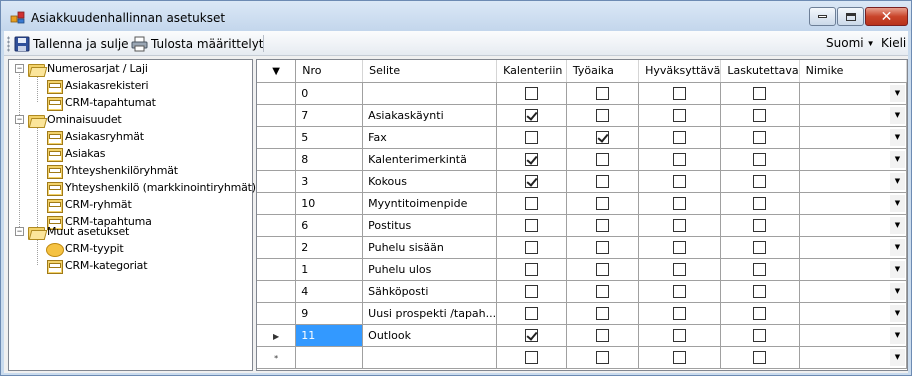 The height and width of the screenshot is (376, 912). What do you see at coordinates (582, 203) in the screenshot?
I see `table-row: 10 Myyntitoimenpide ▼` at bounding box center [582, 203].